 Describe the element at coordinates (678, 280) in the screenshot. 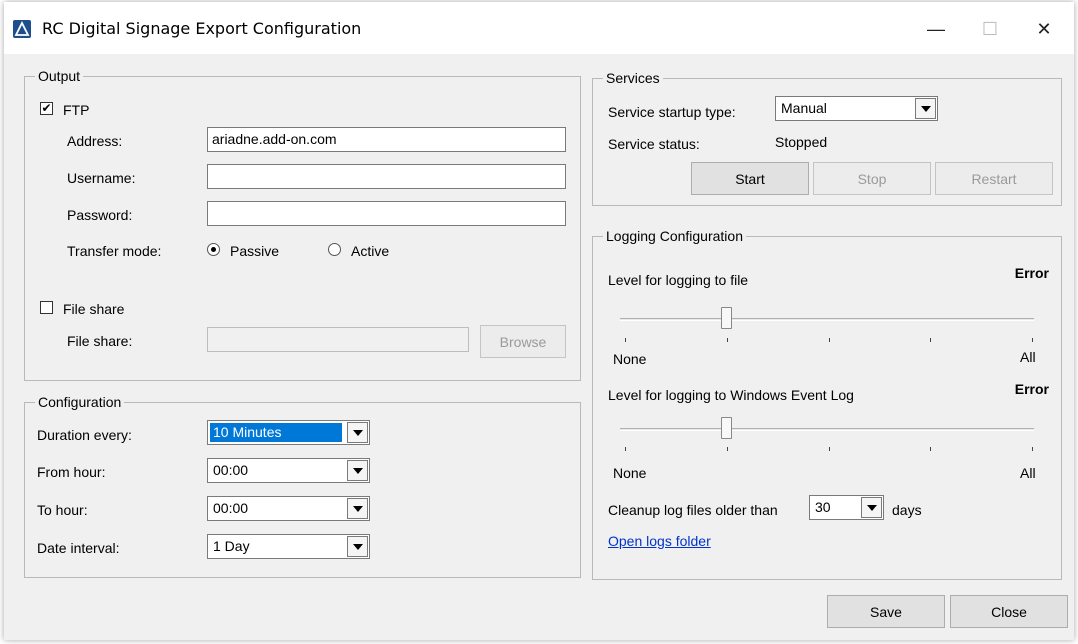

I see `file-log-label: Level for logging to file` at that location.